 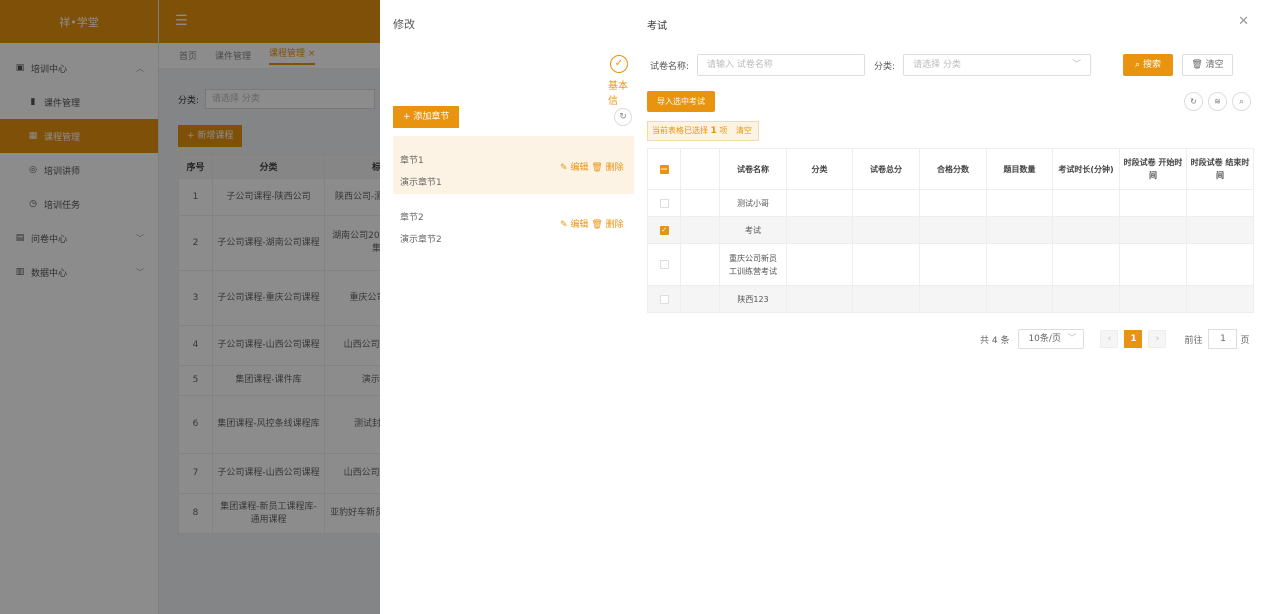 What do you see at coordinates (937, 65) in the screenshot?
I see `category-placeholder: 请选择 分类` at bounding box center [937, 65].